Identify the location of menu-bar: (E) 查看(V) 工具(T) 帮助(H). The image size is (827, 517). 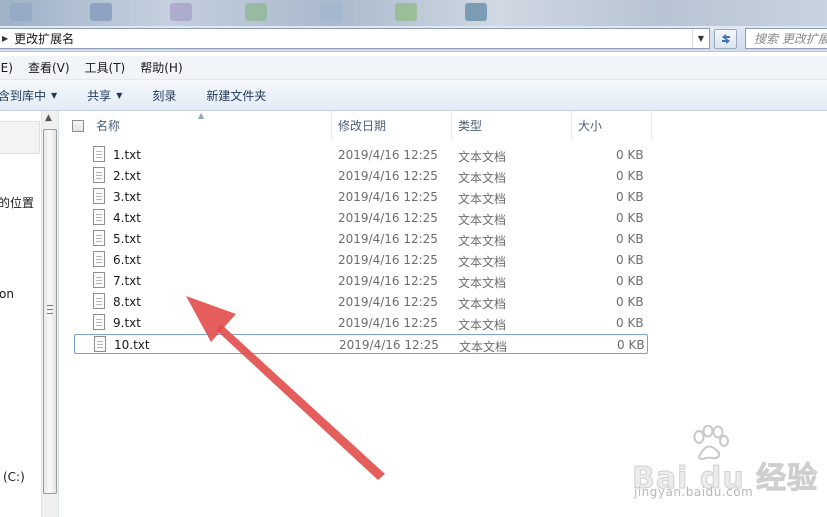
(413, 68).